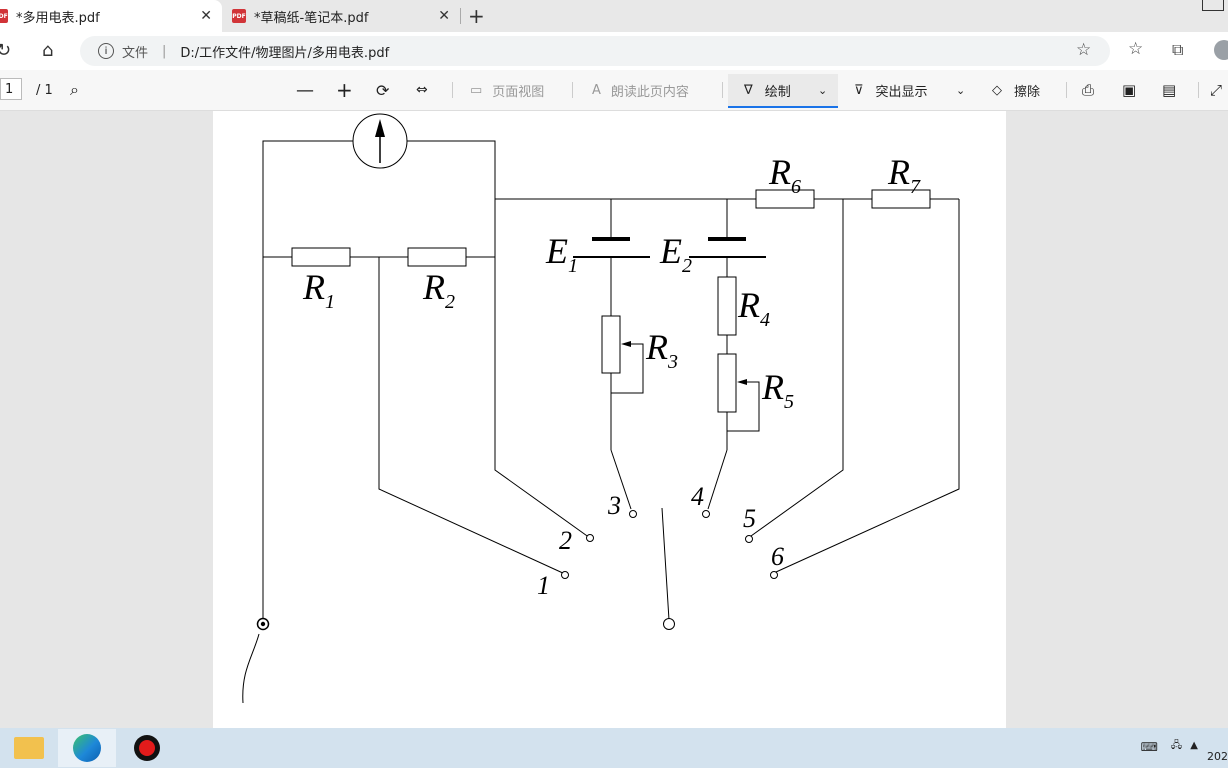 This screenshot has height=768, width=1228. I want to click on highlight-button: ⊽ 突出显示, so click(891, 90).